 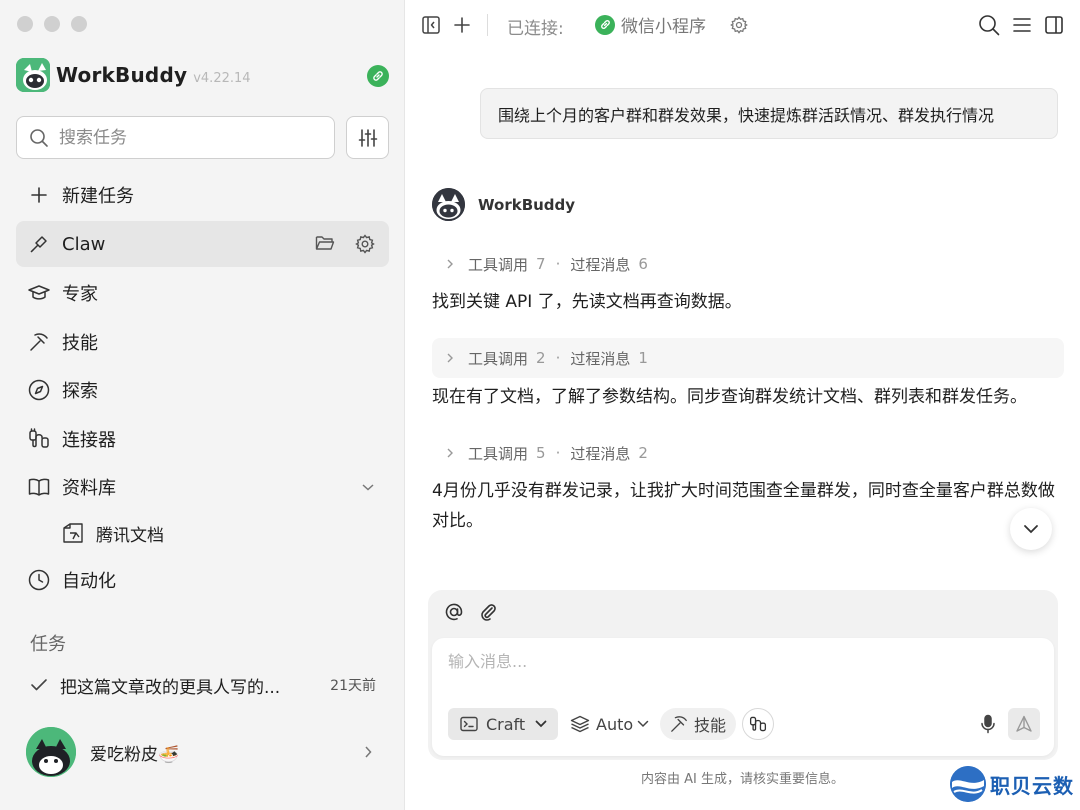 I want to click on bot-message: 4月份几乎没有群发记录，让我扩大时间范围查全量群发，同时查全量客户群总数做对比。, so click(x=743, y=506).